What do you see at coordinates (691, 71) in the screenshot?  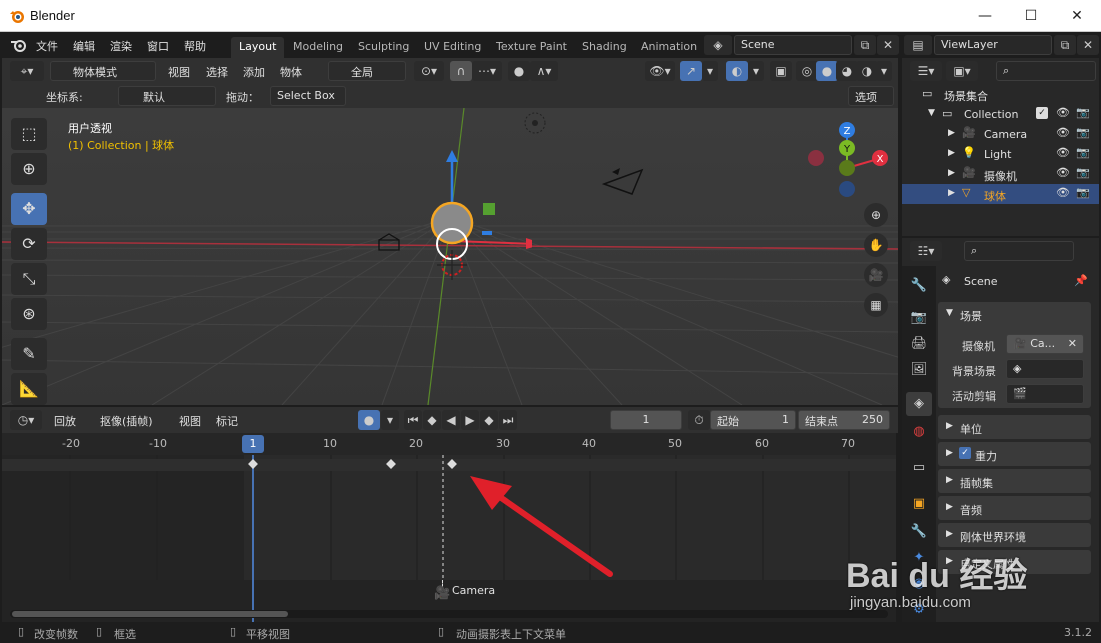 I see `gizmo-toggle-icon: ↗` at bounding box center [691, 71].